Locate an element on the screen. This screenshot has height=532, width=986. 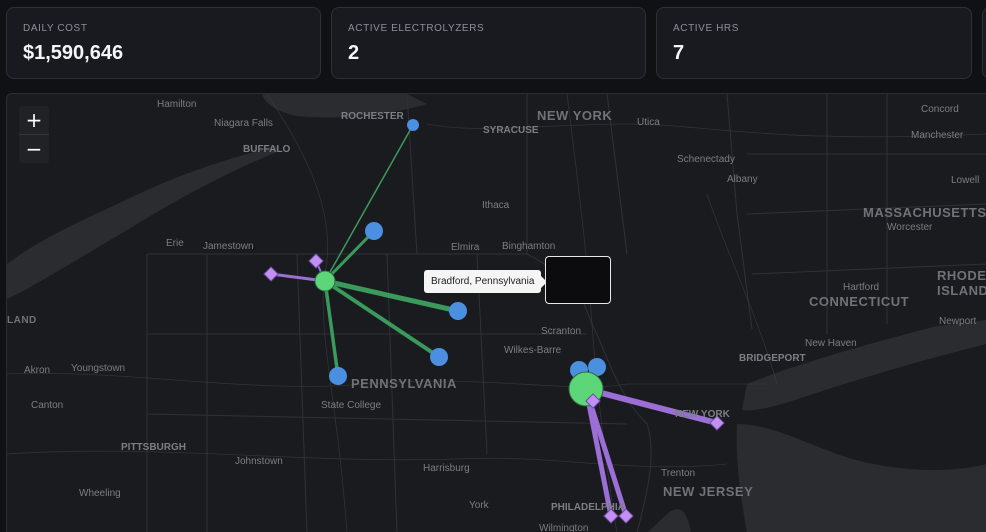
city-label: Wilmington is located at coordinates (563, 527).